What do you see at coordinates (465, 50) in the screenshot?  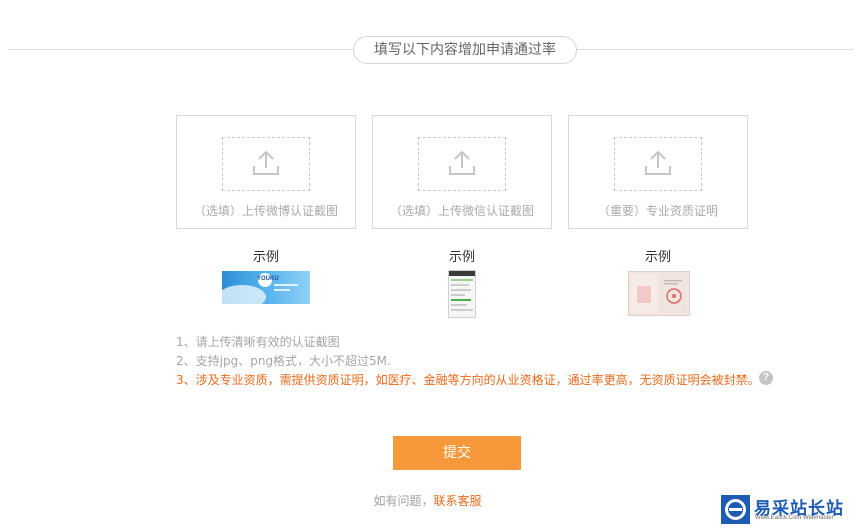 I see `section-title: 填写以下内容增加申请通过率` at bounding box center [465, 50].